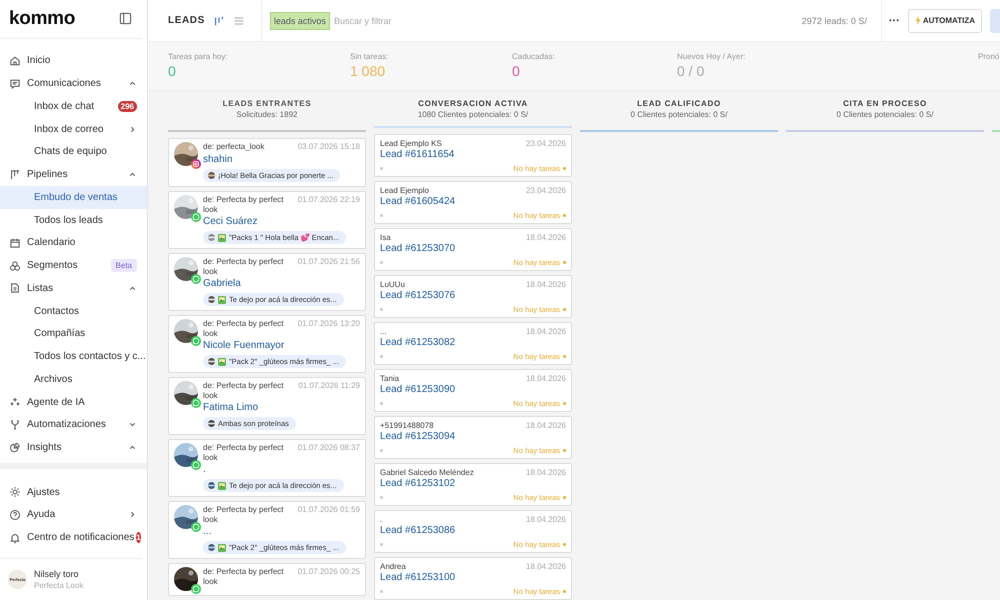 Image resolution: width=1000 pixels, height=600 pixels. Describe the element at coordinates (691, 71) in the screenshot. I see `stat-value: 0 / 0` at that location.